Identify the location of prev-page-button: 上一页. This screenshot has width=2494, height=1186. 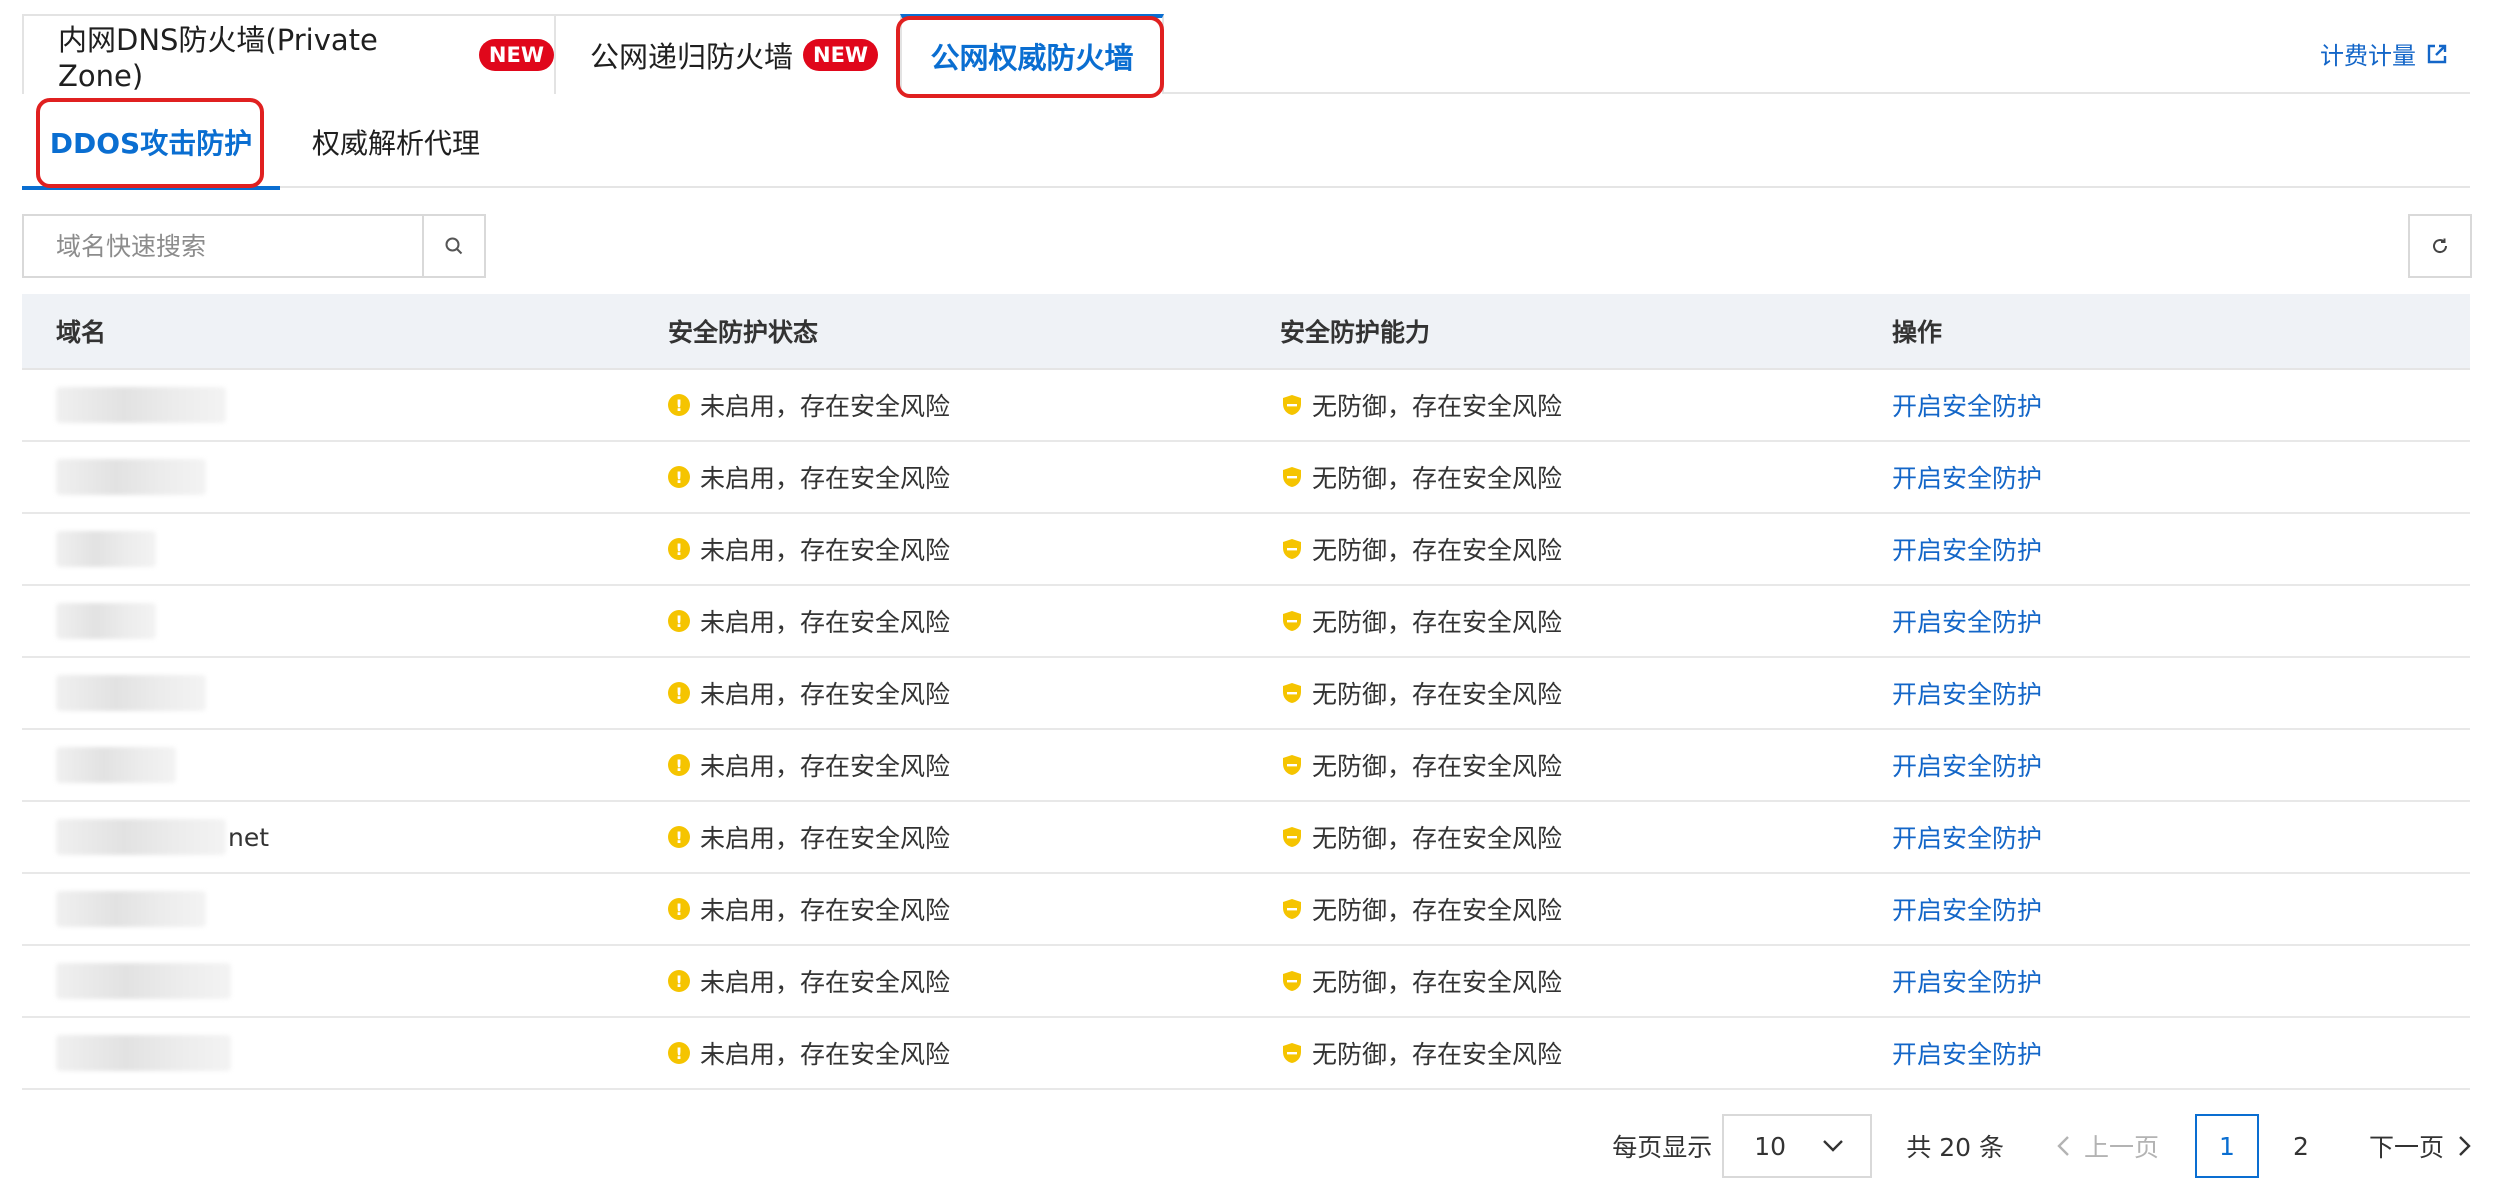
(2107, 1146).